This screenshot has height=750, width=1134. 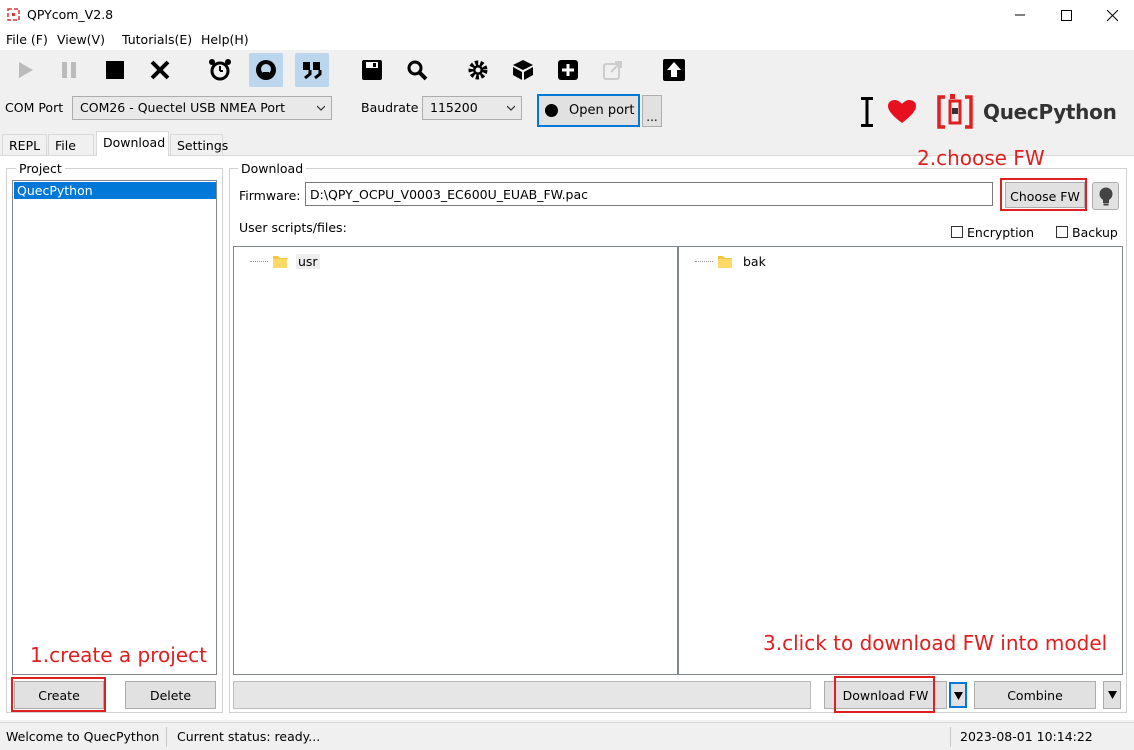 What do you see at coordinates (132, 143) in the screenshot?
I see `tab-download: Download` at bounding box center [132, 143].